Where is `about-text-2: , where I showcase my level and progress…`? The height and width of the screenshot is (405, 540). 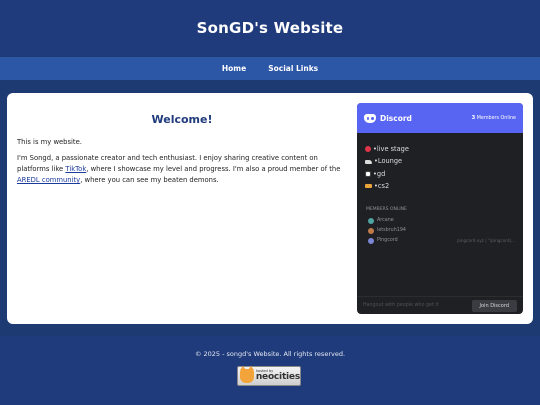 about-text-2: , where I showcase my level and progress… is located at coordinates (213, 169).